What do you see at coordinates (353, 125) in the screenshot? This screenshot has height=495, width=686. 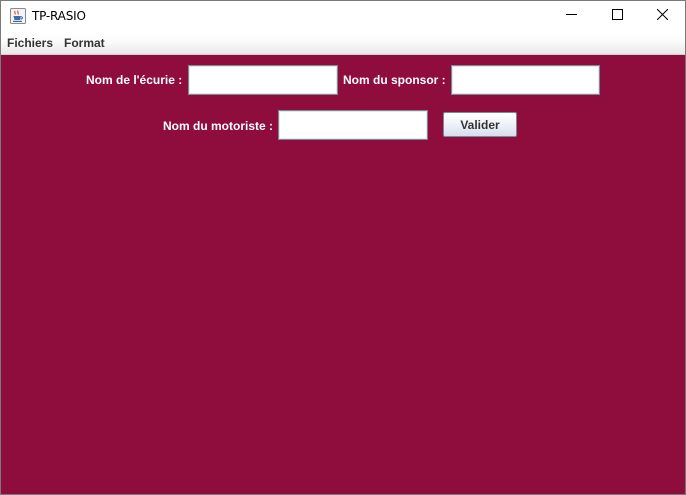 I see `motoriste-input` at bounding box center [353, 125].